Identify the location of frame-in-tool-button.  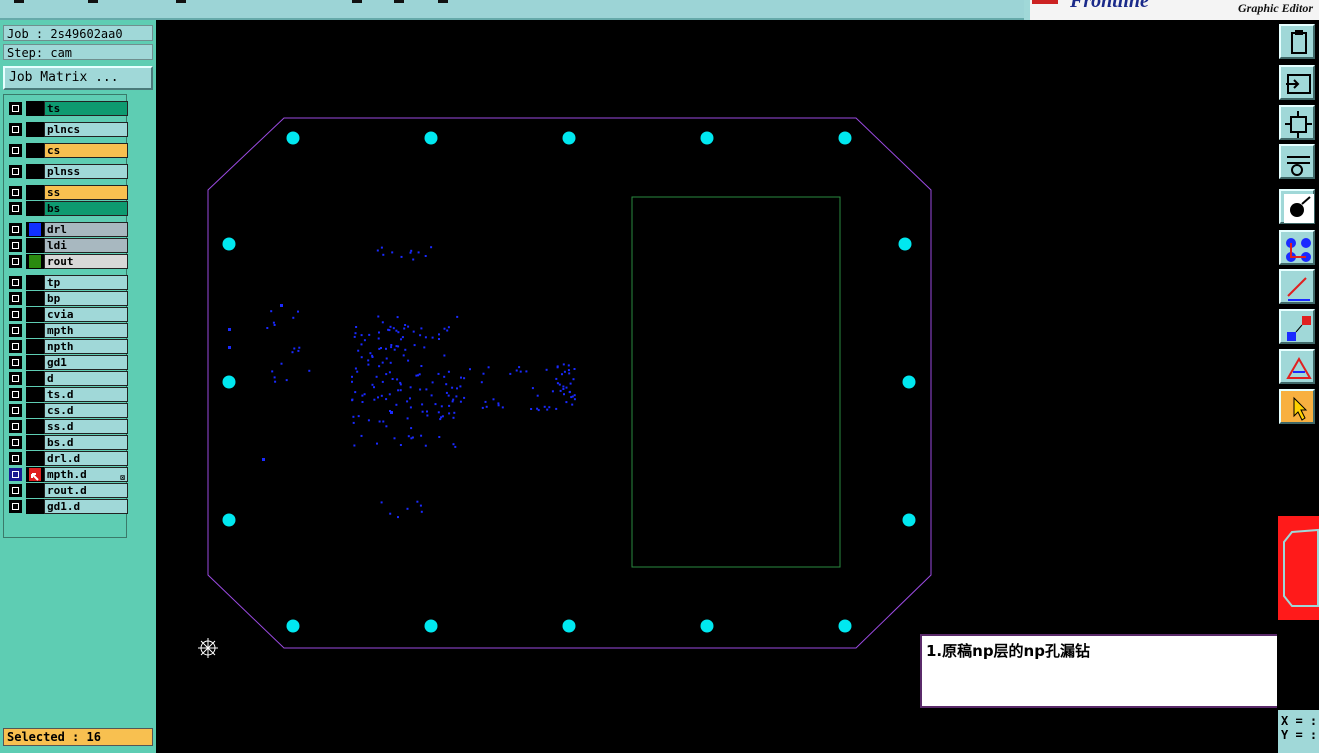
(1297, 82).